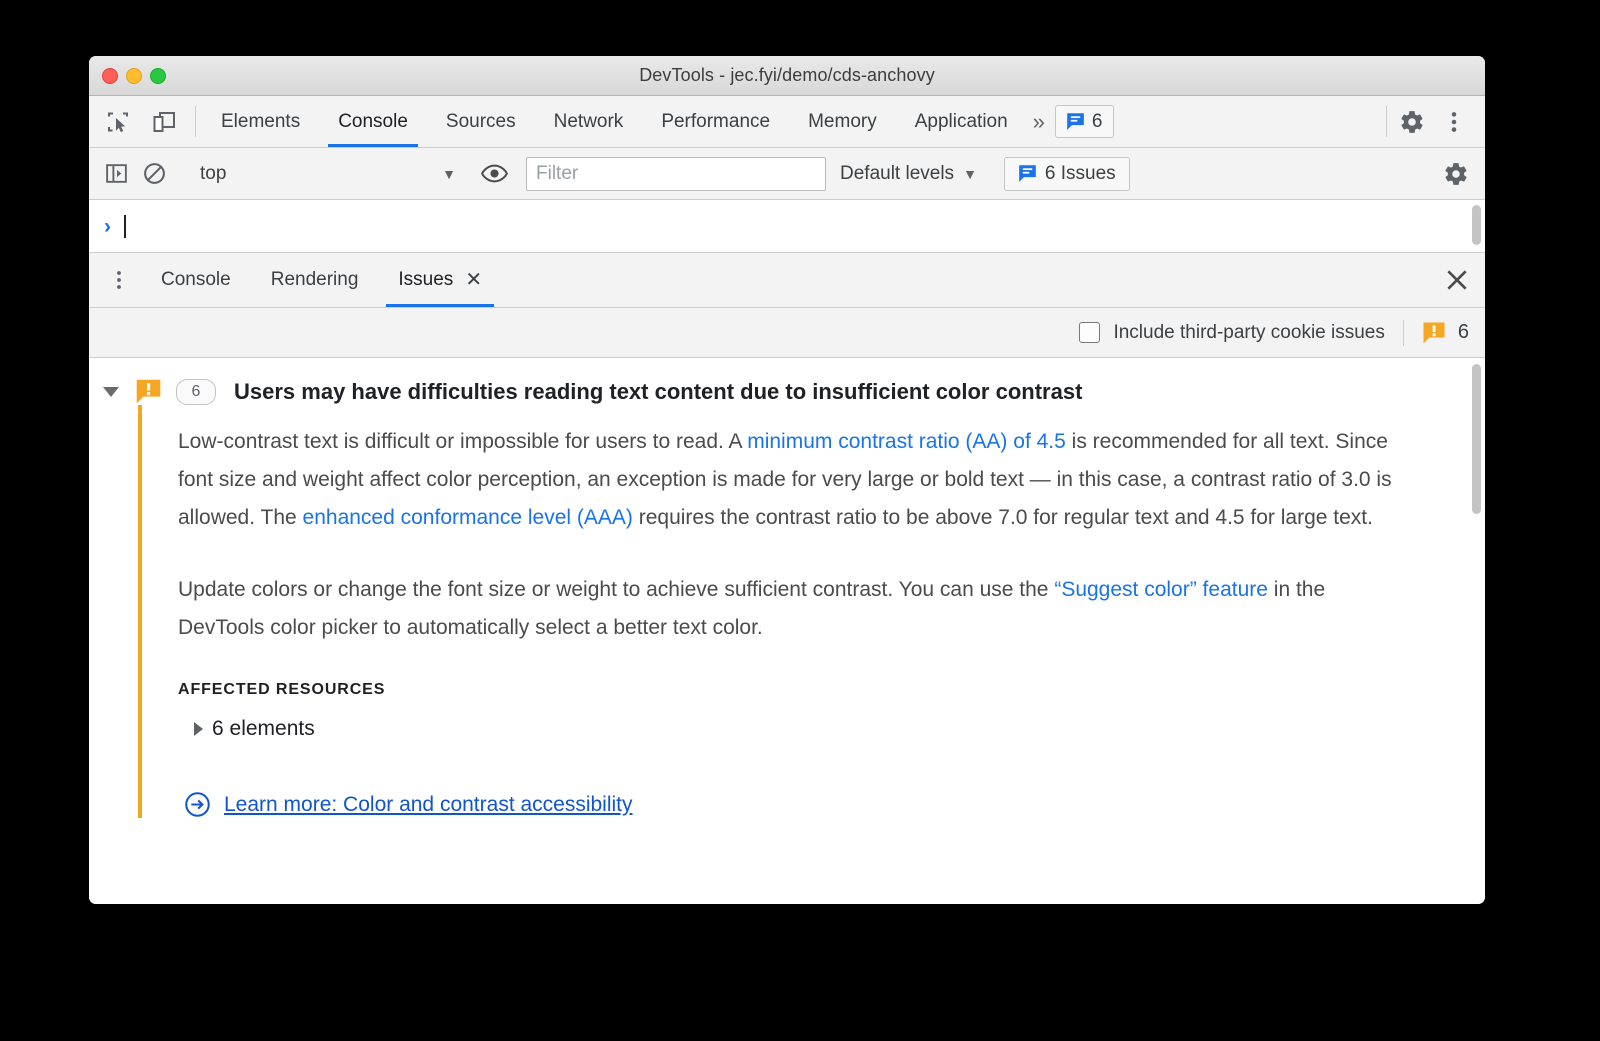  Describe the element at coordinates (787, 333) in the screenshot. I see `issues-filter-row: Include third-party cookie issues 6` at that location.